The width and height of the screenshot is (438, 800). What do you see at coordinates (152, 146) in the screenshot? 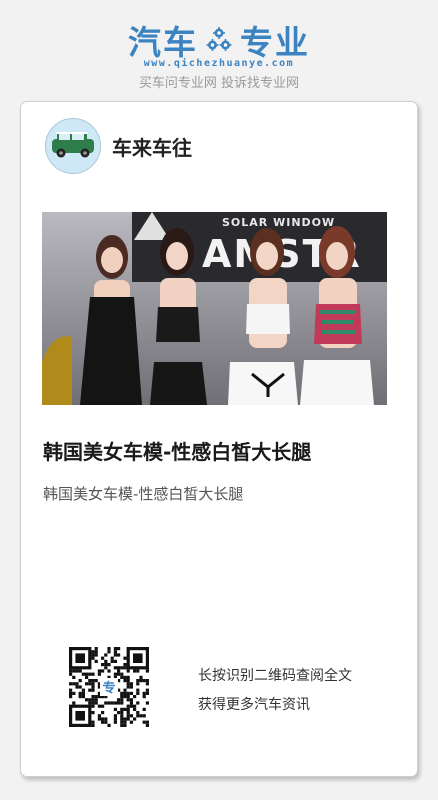
I see `author-name: 车来车往` at bounding box center [152, 146].